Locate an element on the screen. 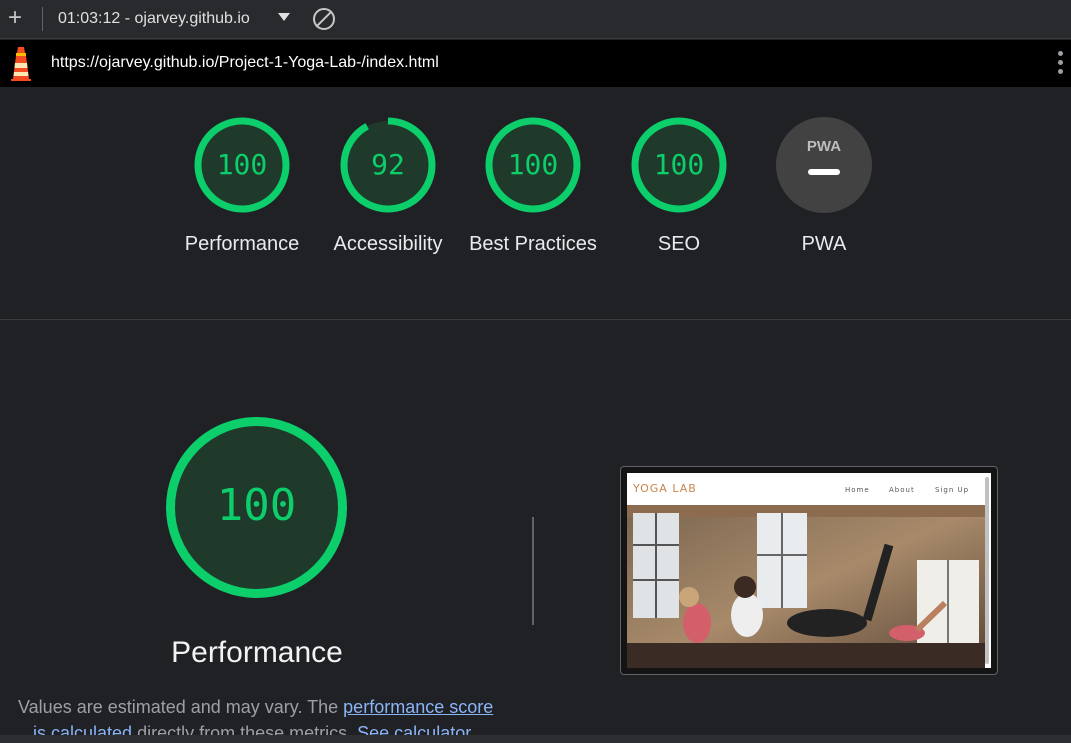 The height and width of the screenshot is (743, 1071). performance-score: 100 is located at coordinates (256, 505).